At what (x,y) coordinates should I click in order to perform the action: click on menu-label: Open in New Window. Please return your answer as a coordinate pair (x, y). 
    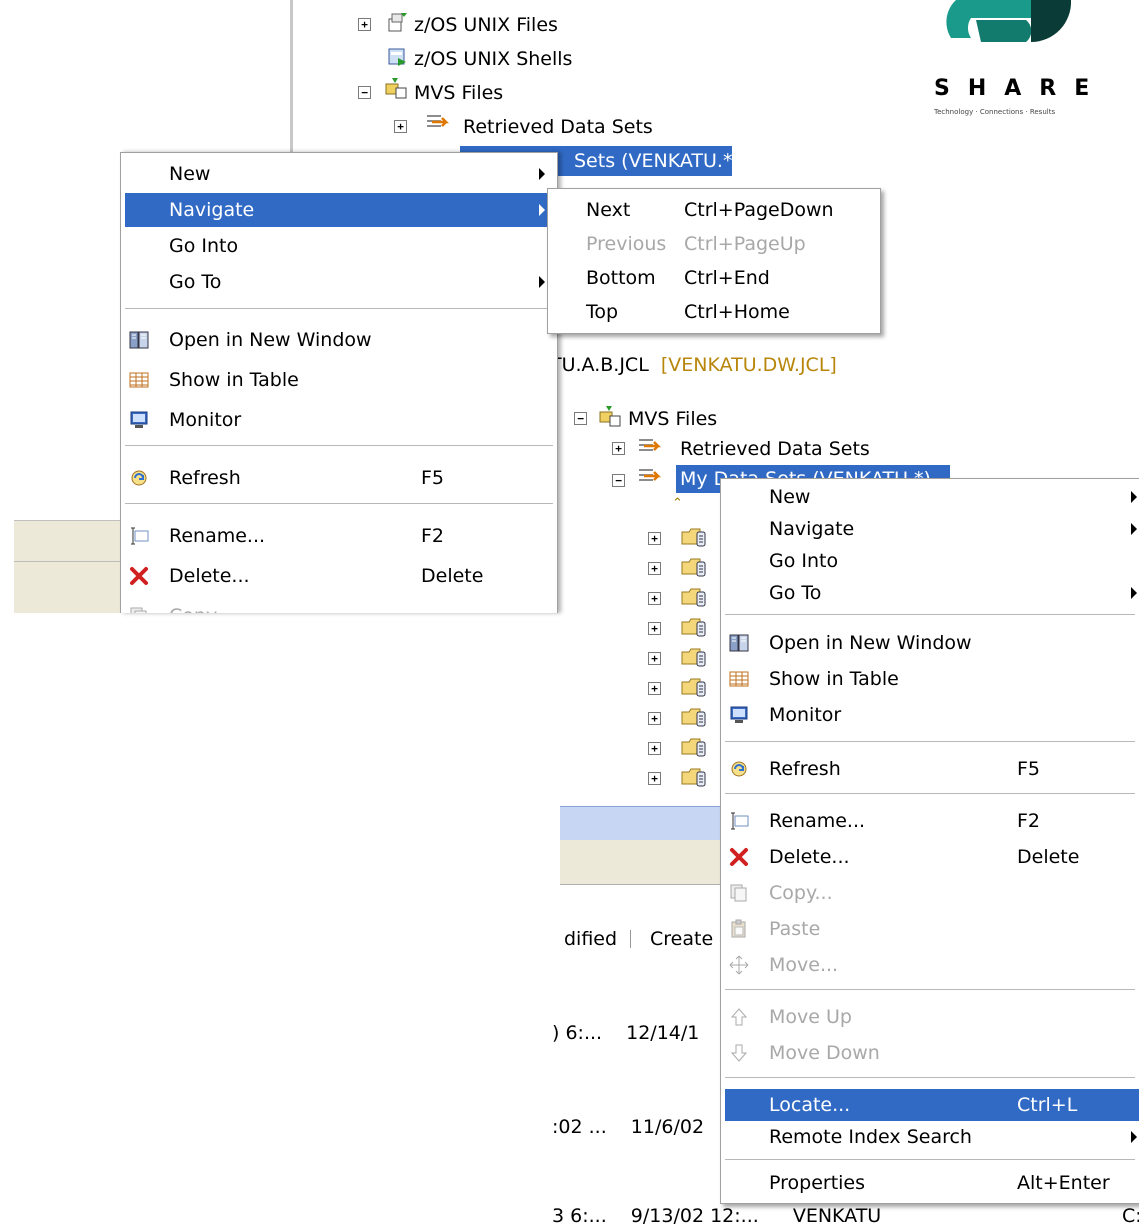
    Looking at the image, I should click on (270, 340).